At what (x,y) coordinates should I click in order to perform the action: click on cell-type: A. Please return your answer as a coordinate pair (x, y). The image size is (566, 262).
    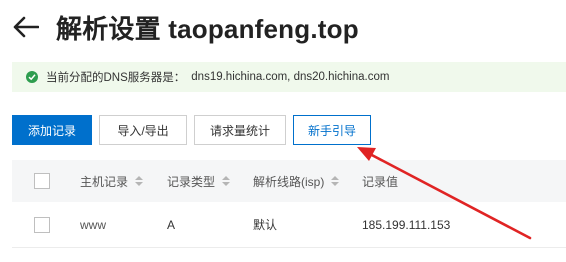
    Looking at the image, I should click on (171, 224).